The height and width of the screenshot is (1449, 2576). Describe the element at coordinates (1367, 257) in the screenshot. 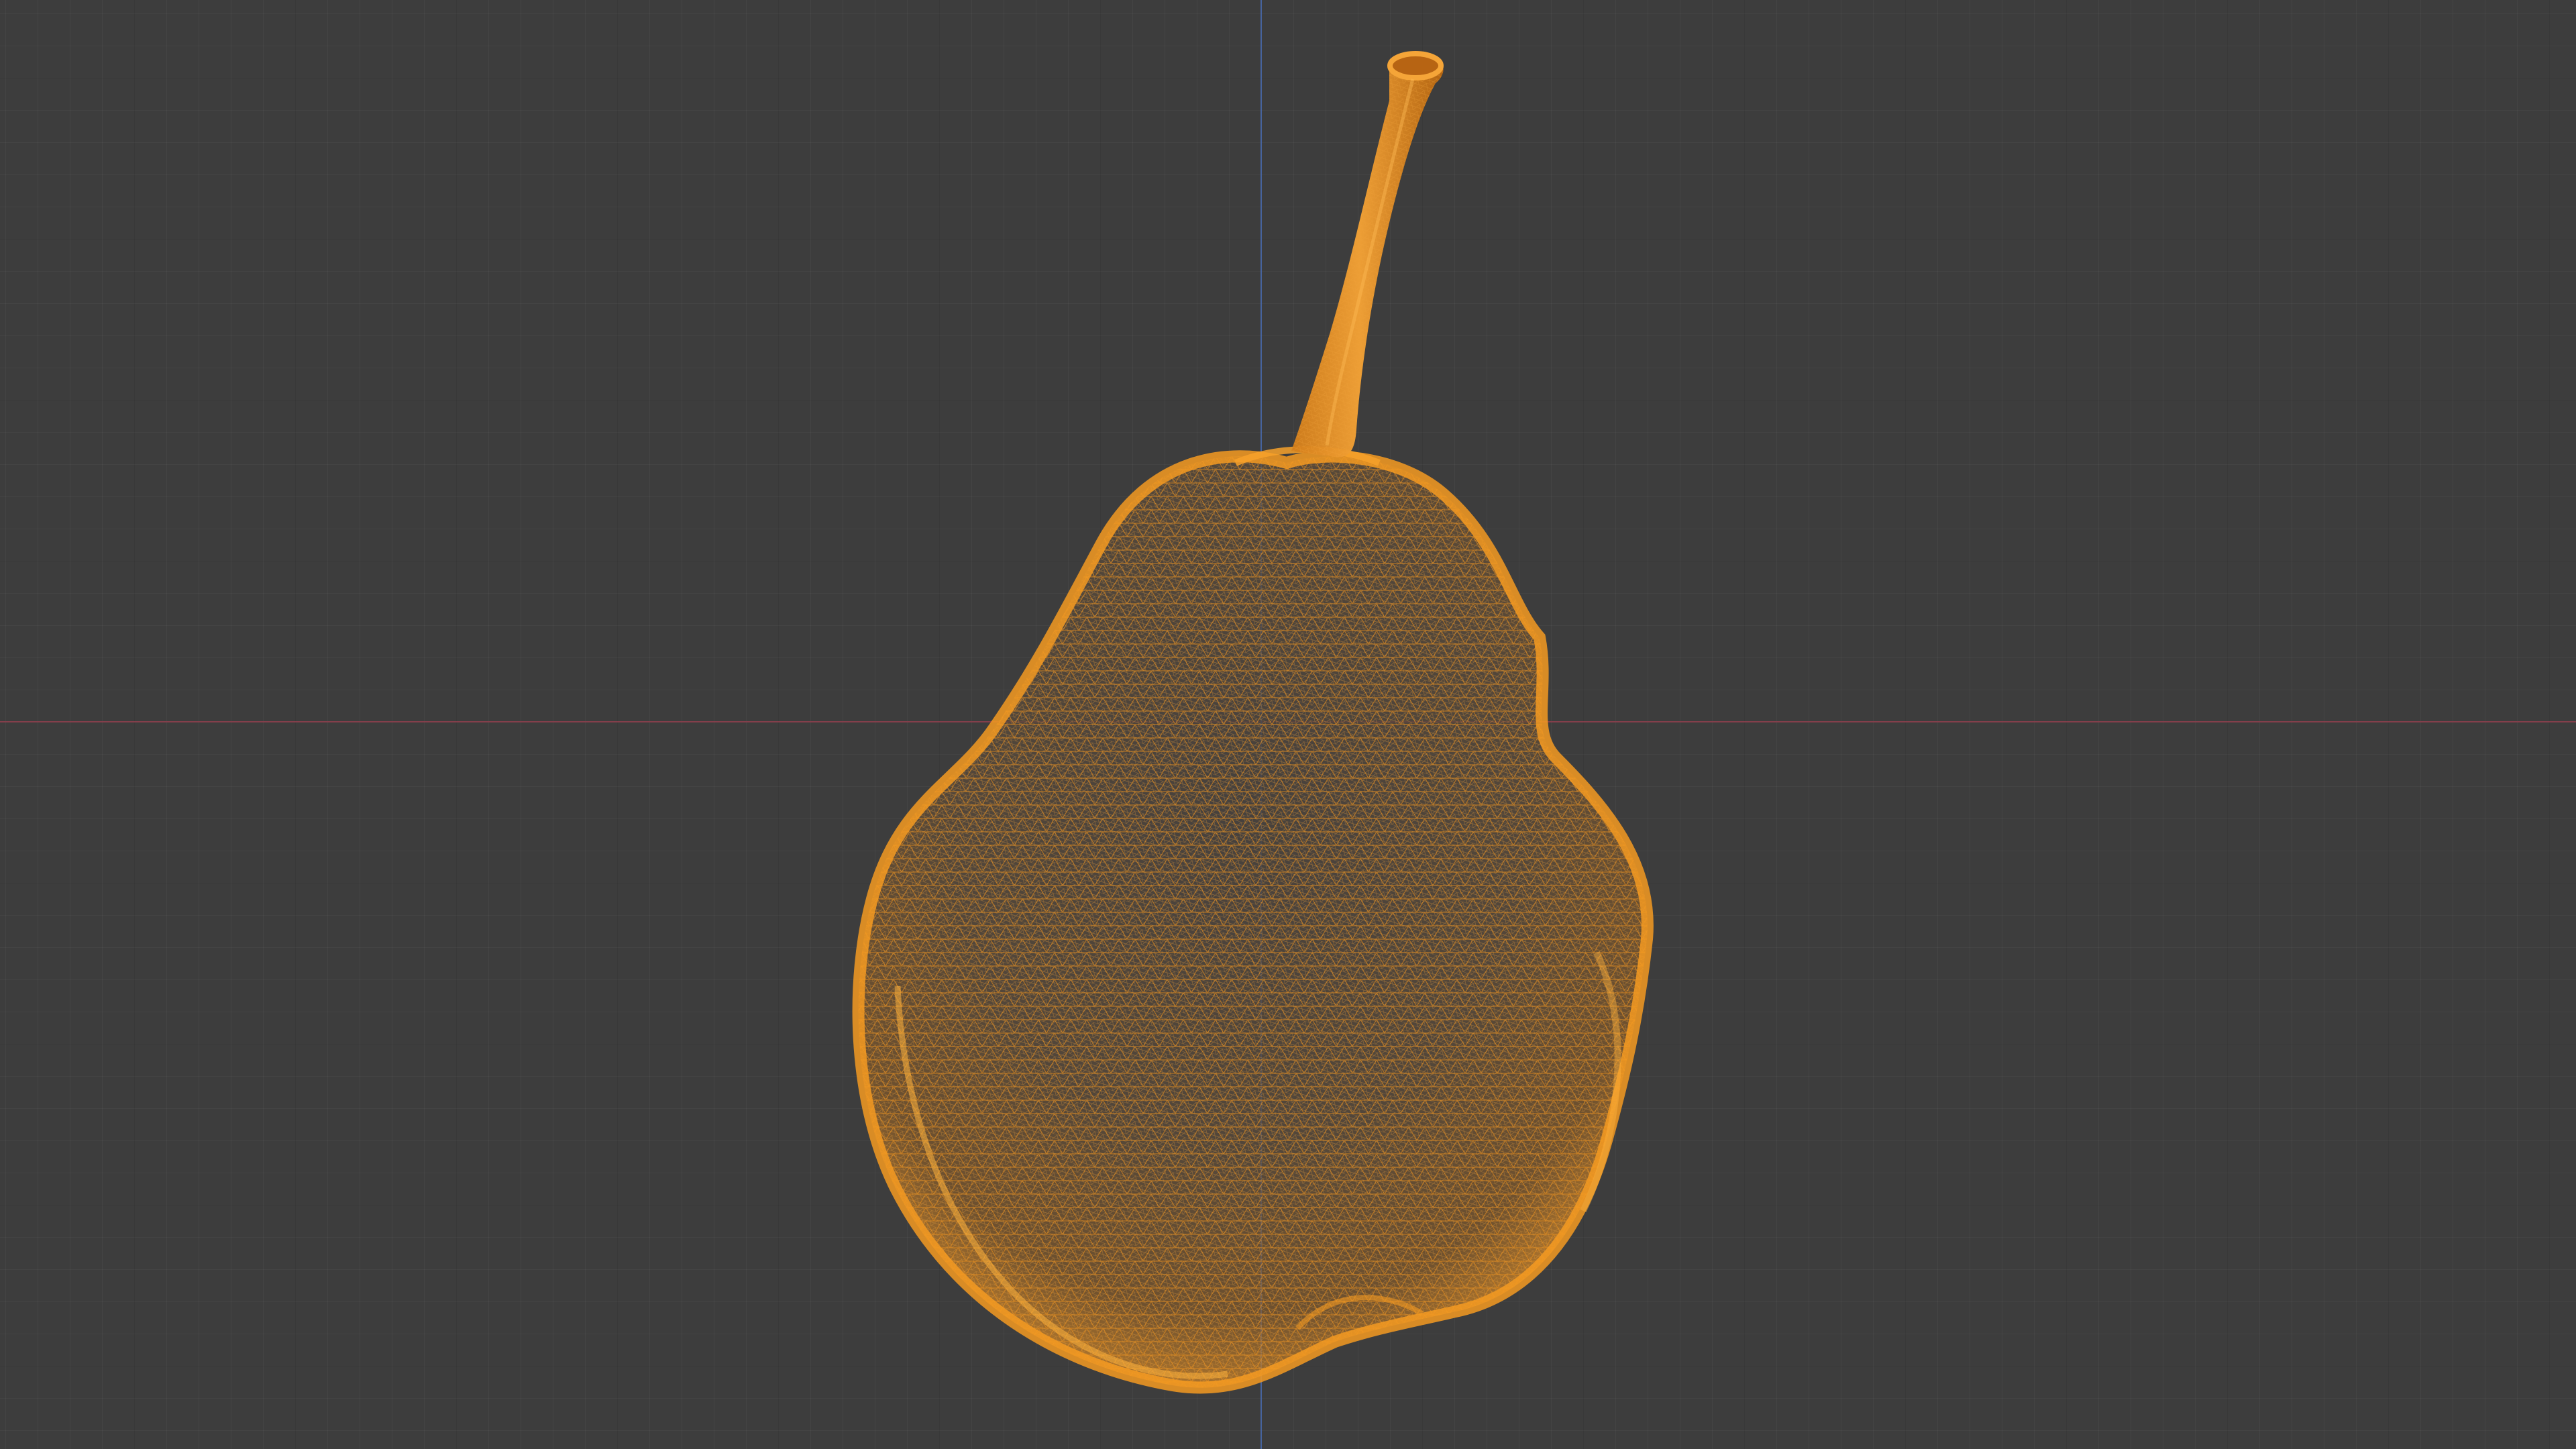

I see `pear-stem-wire-overlay` at that location.